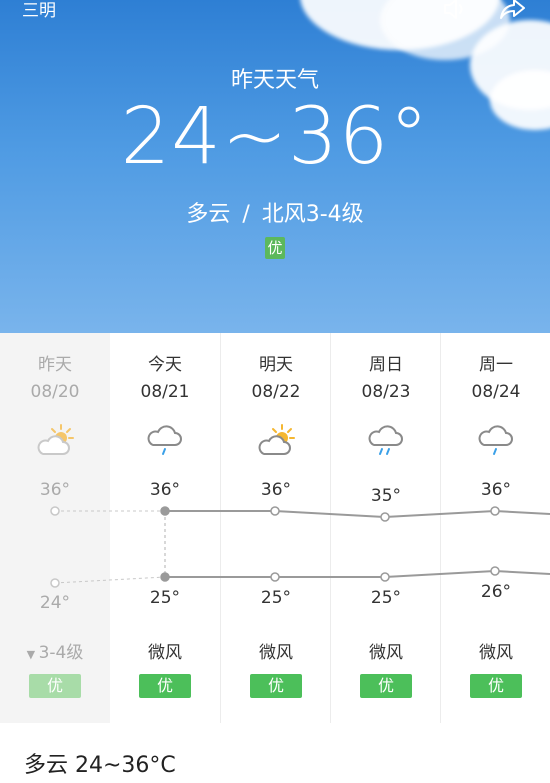  Describe the element at coordinates (165, 528) in the screenshot. I see `forecast-day-column: 今天 08/21 36° 25° 微风 优` at that location.